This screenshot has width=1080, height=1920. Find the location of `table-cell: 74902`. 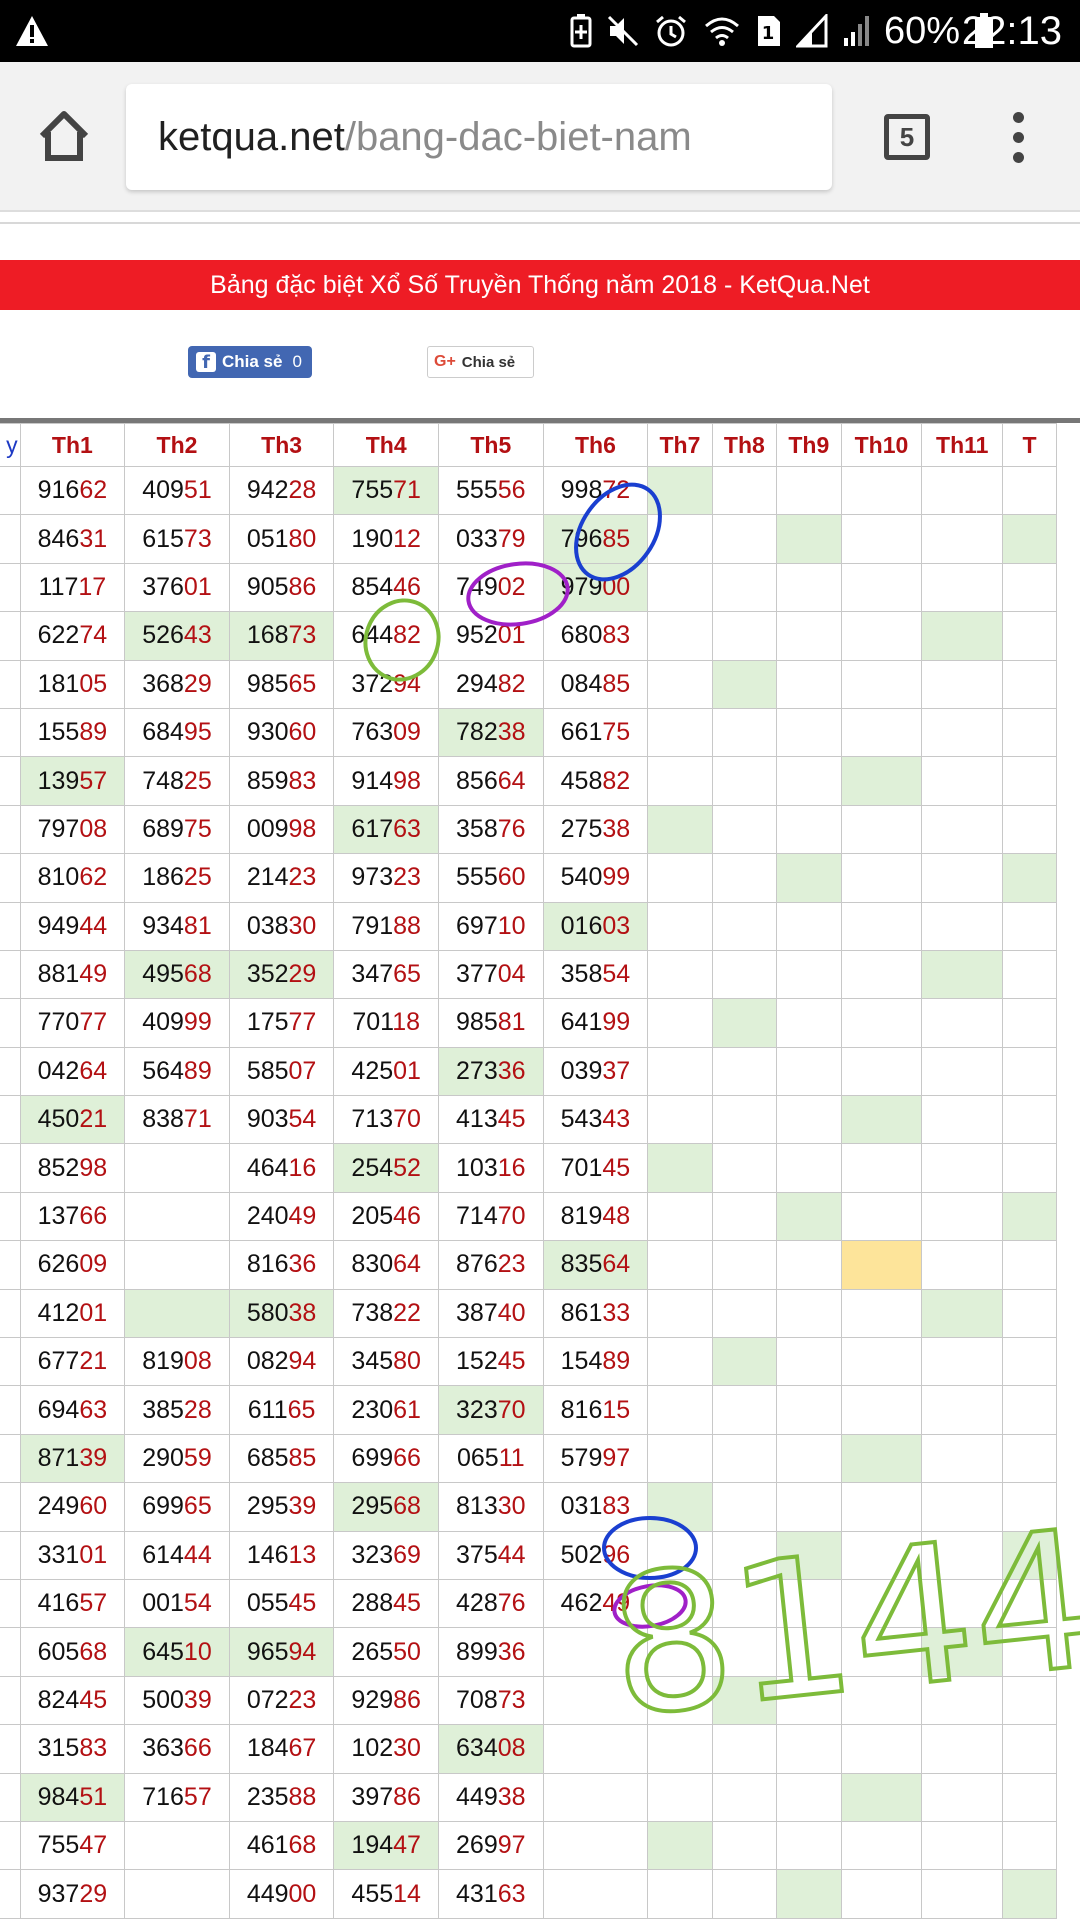

table-cell: 74902 is located at coordinates (491, 587).